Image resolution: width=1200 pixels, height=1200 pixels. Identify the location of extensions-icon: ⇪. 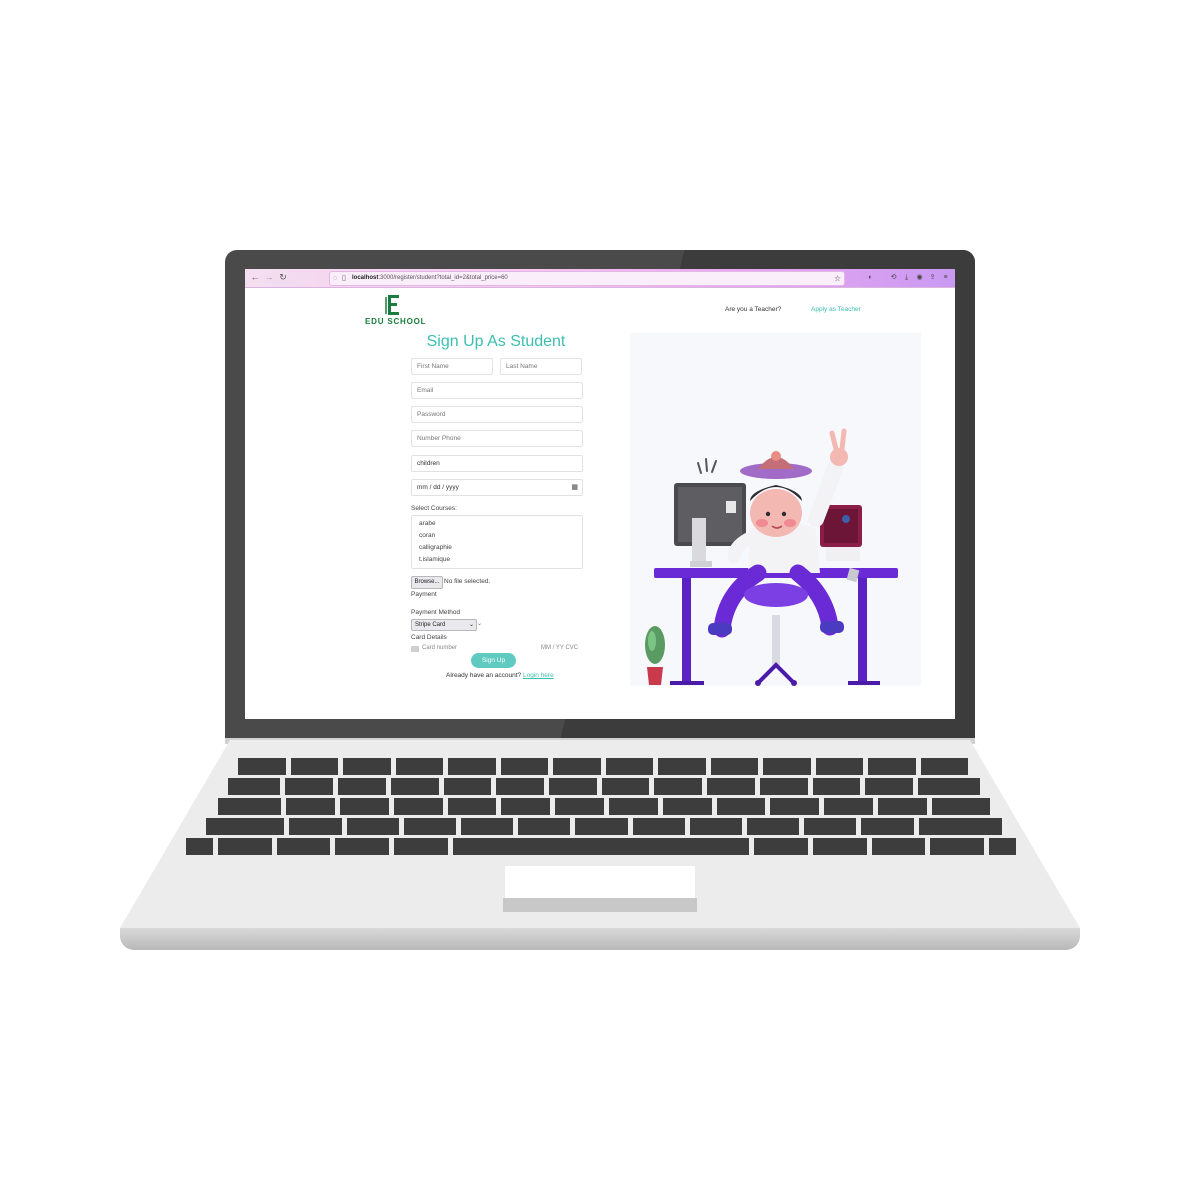
(932, 277).